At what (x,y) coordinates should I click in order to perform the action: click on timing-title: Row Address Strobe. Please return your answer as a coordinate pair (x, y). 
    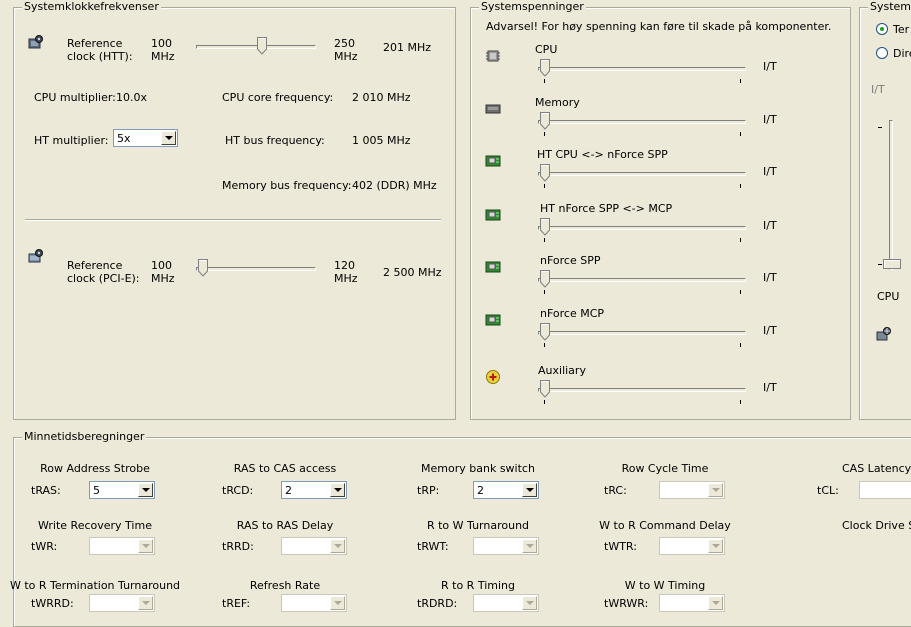
    Looking at the image, I should click on (95, 468).